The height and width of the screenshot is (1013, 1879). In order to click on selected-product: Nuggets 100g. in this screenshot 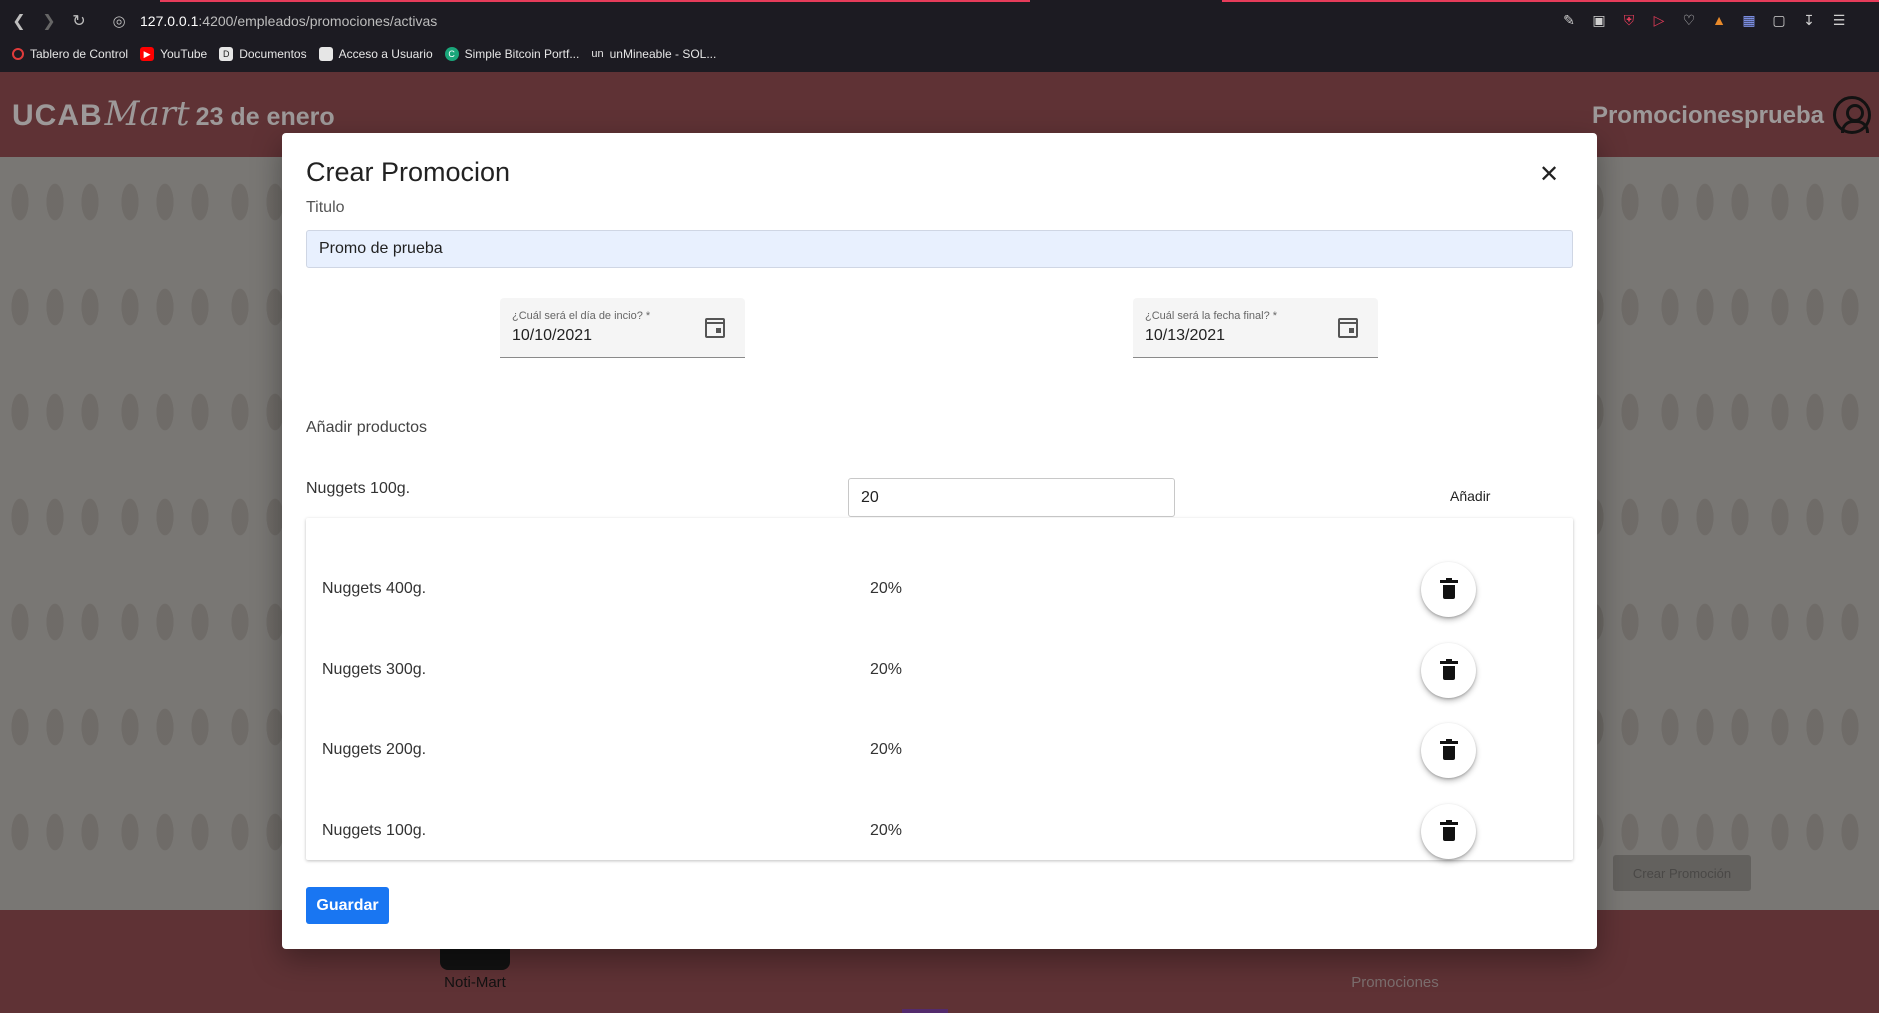, I will do `click(358, 489)`.